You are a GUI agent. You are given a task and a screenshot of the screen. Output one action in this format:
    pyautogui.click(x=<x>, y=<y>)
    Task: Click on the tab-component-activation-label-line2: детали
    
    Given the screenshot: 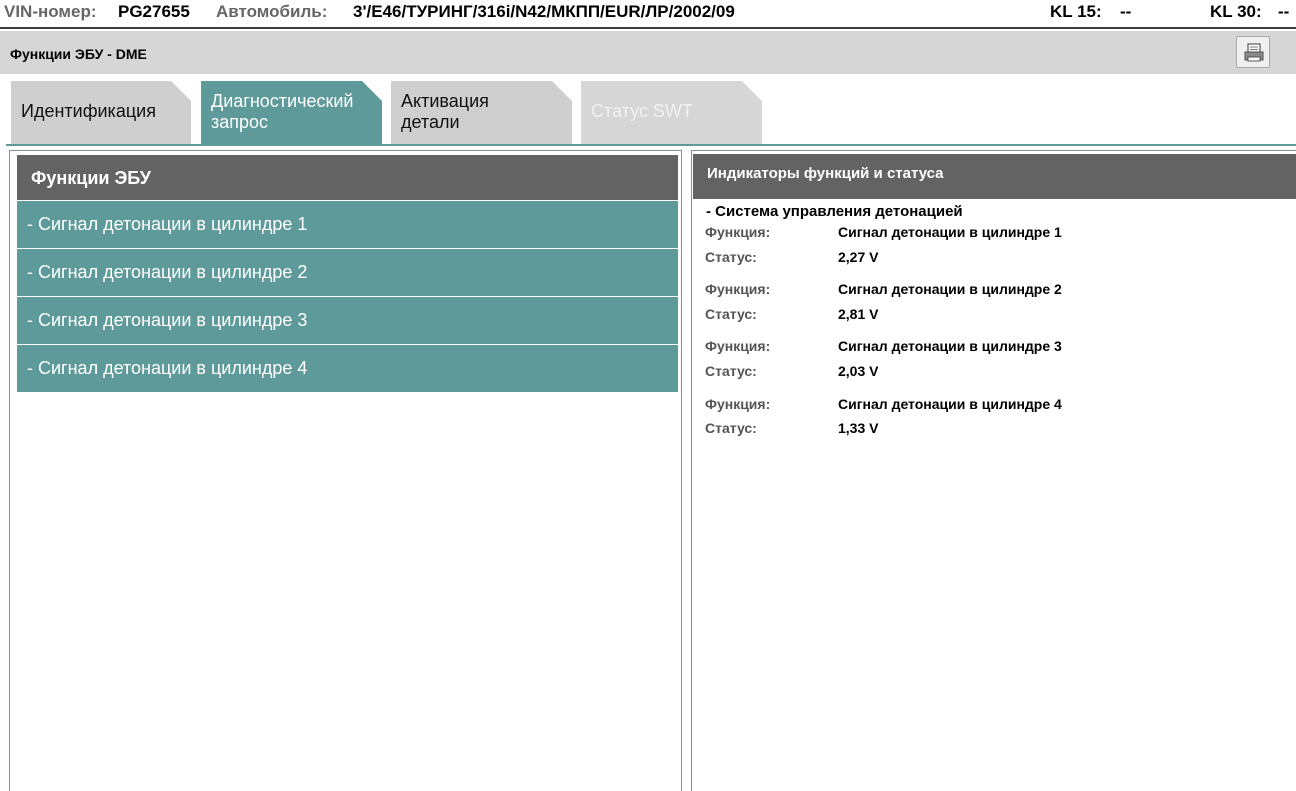 What is the action you would take?
    pyautogui.click(x=430, y=122)
    